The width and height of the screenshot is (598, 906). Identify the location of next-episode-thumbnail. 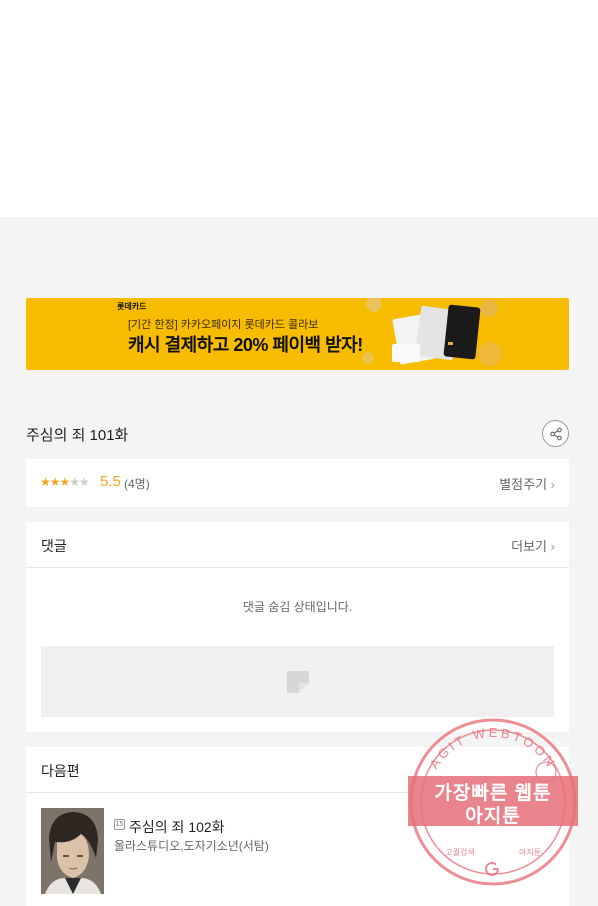
(72, 851).